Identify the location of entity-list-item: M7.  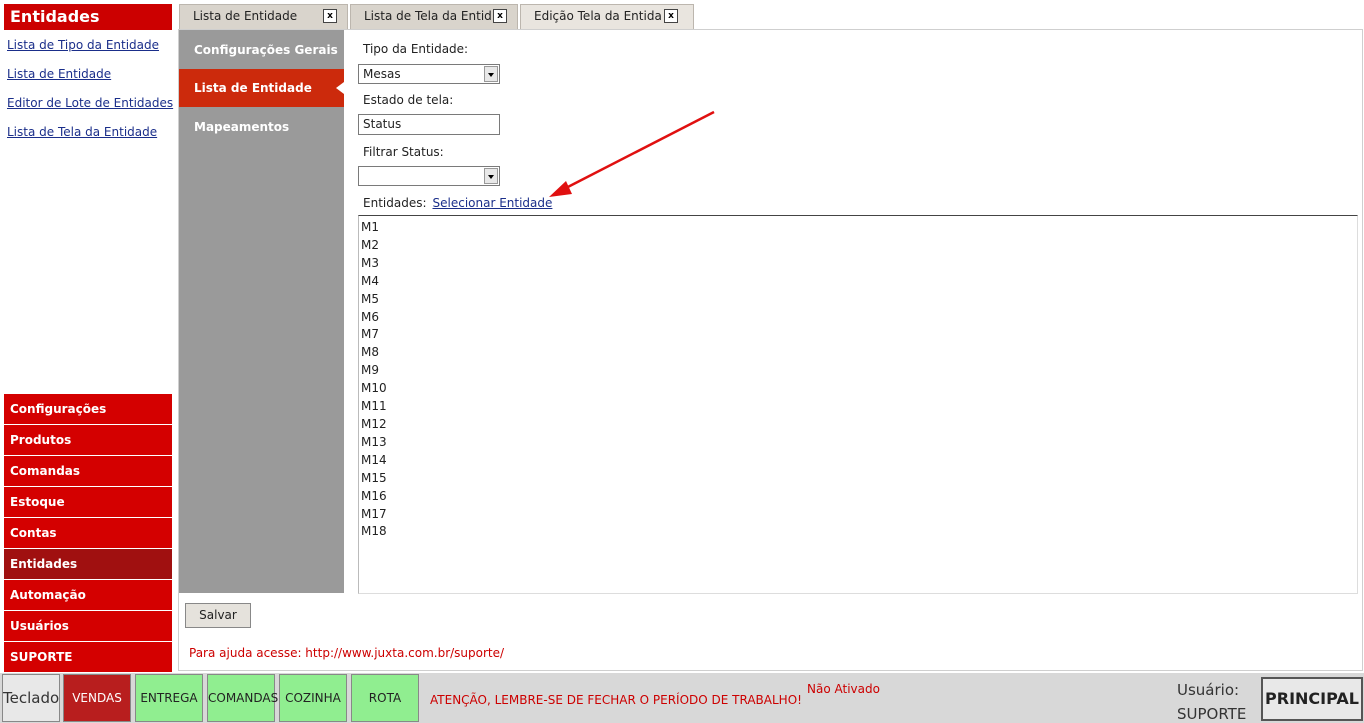
(858, 335).